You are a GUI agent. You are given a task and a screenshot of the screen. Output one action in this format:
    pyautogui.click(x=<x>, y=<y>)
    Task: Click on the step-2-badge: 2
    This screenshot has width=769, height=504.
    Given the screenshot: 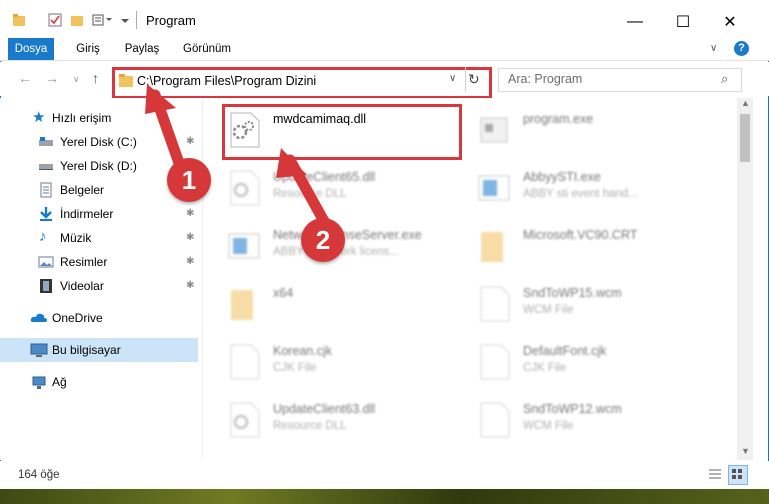 What is the action you would take?
    pyautogui.click(x=323, y=240)
    